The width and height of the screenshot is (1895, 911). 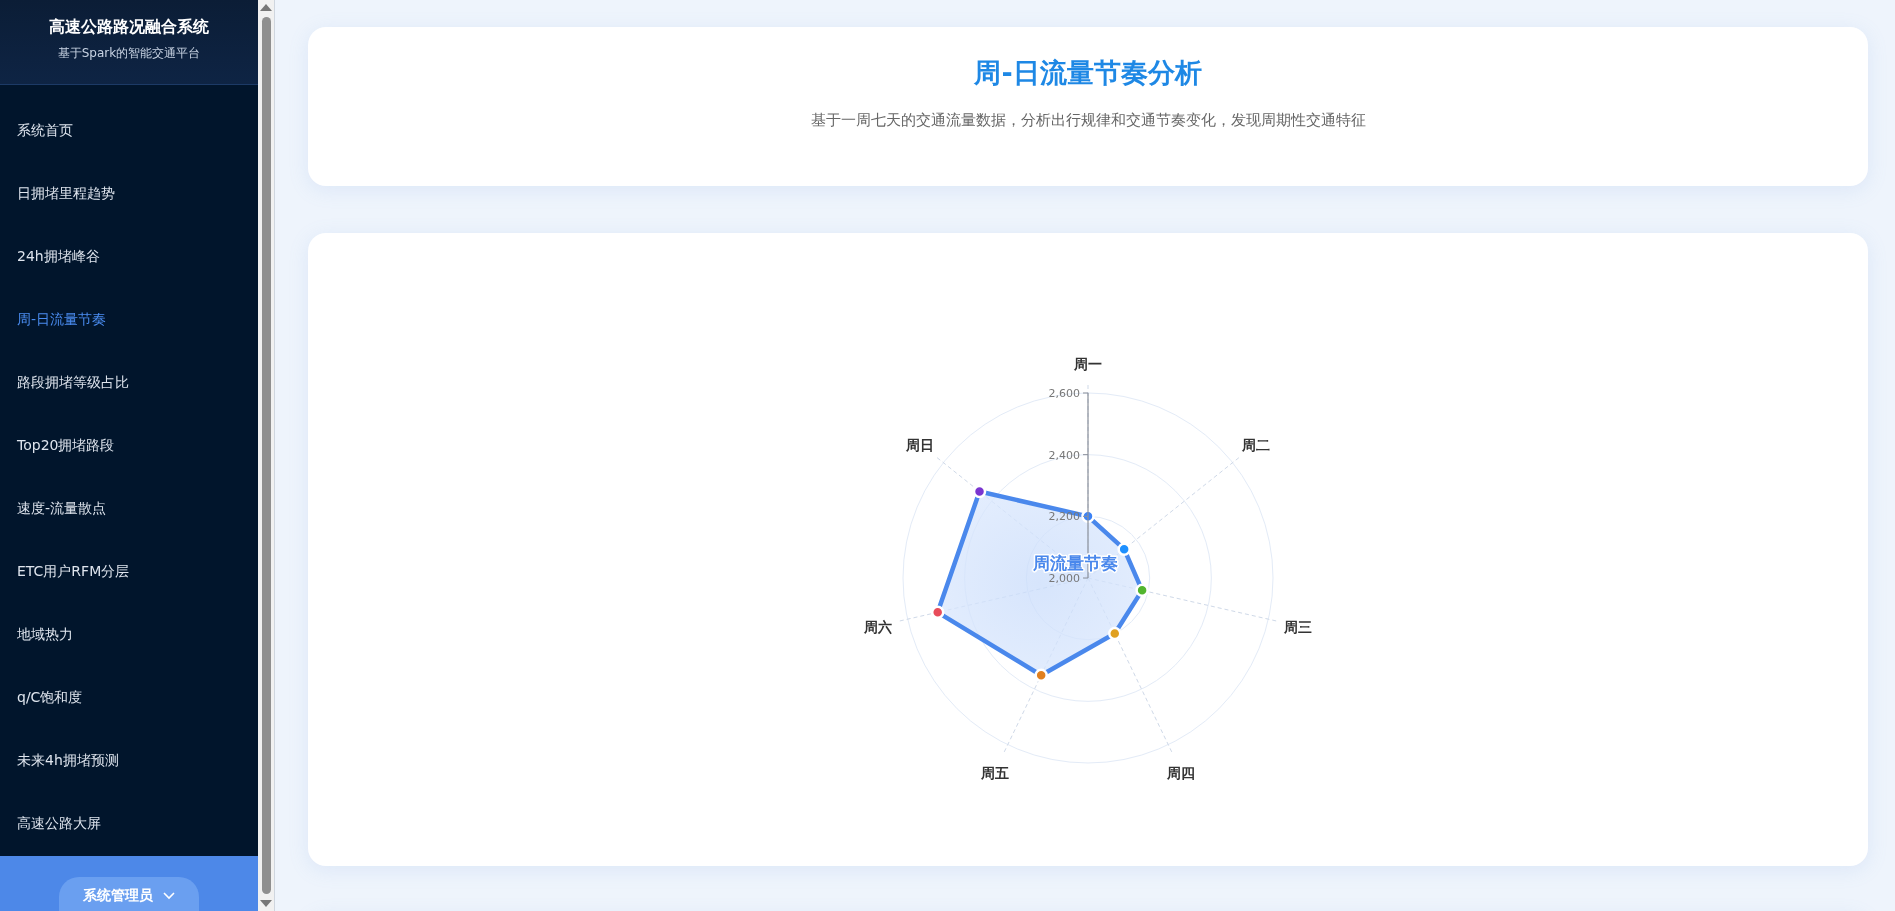 I want to click on menu-item: 路段拥堵等级占比, so click(x=129, y=382).